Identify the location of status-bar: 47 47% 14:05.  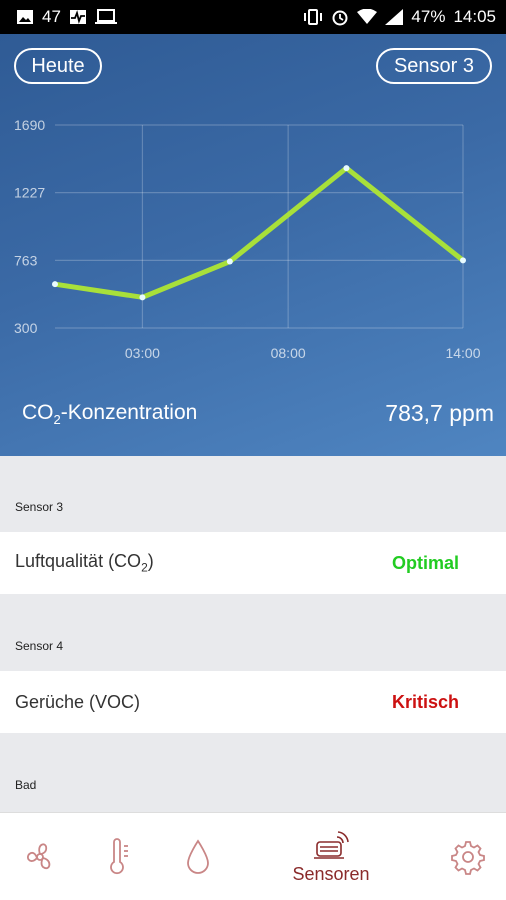
(253, 17).